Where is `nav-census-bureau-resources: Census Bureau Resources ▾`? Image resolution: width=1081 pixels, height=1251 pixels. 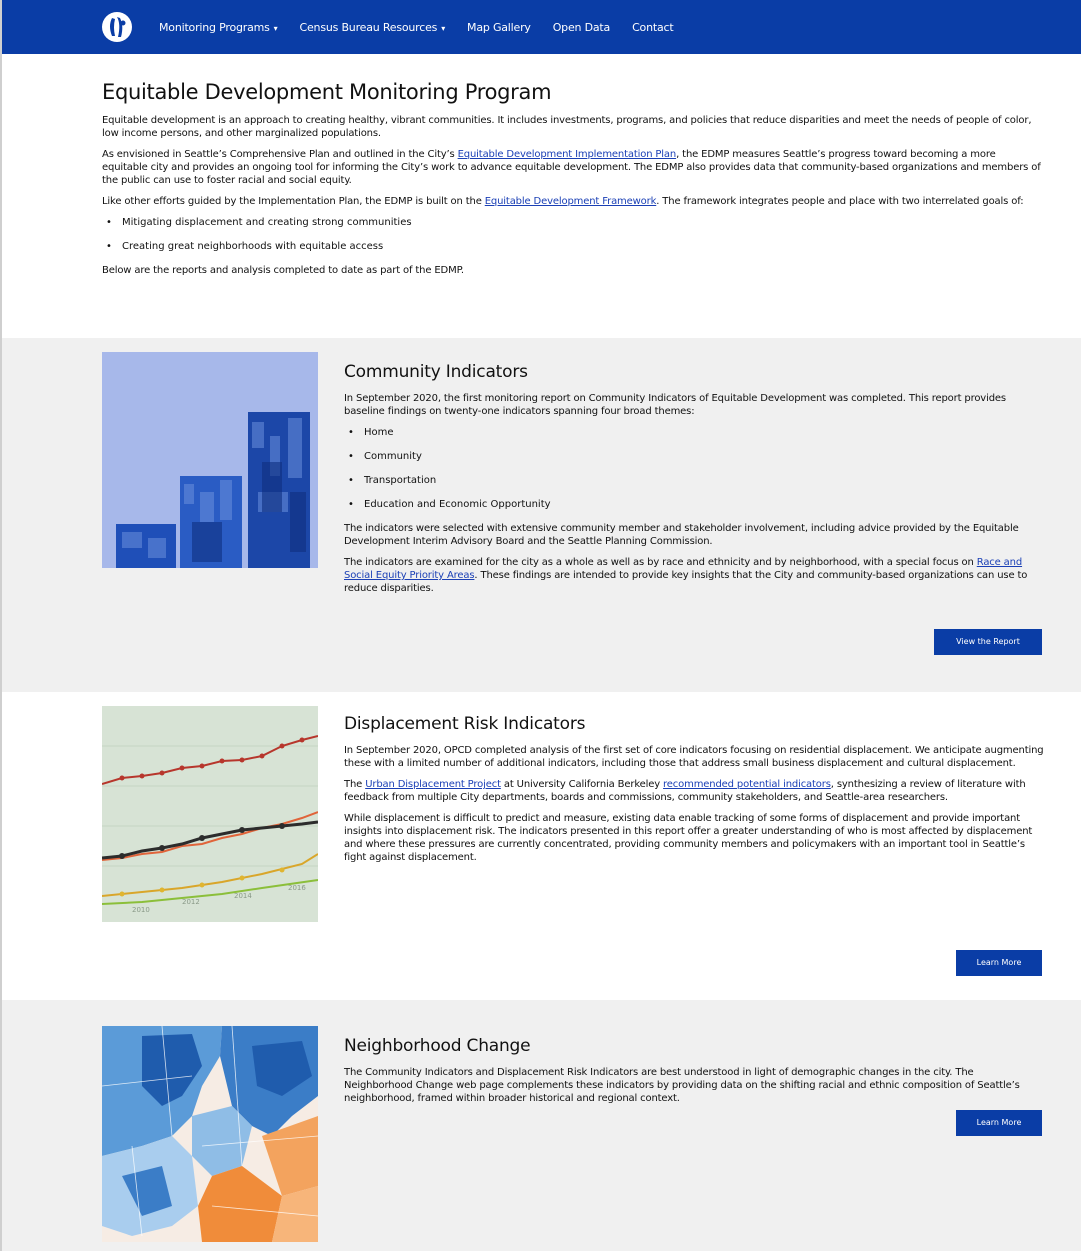
nav-census-bureau-resources: Census Bureau Resources ▾ is located at coordinates (373, 27).